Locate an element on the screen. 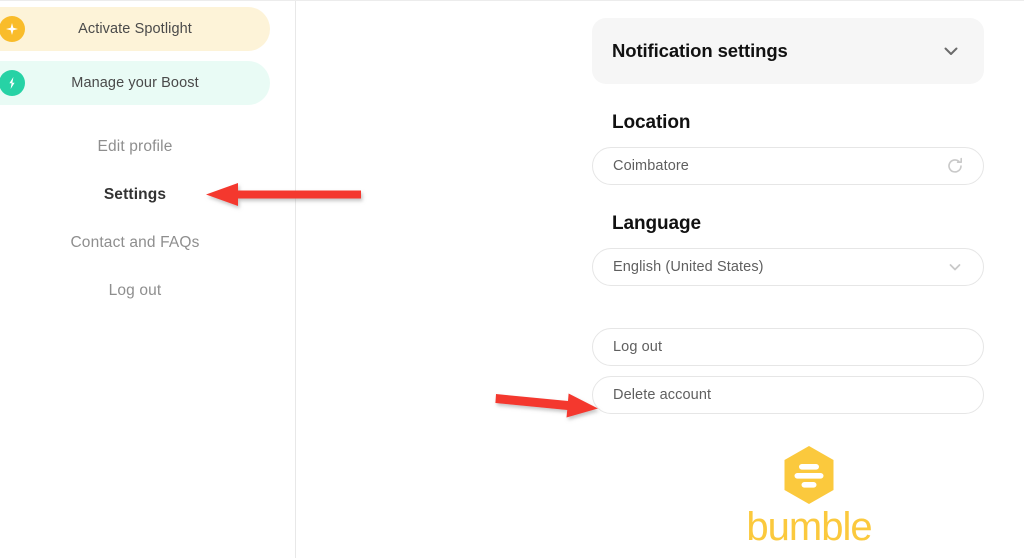  sidebar-item-label: Edit profile is located at coordinates (135, 146).